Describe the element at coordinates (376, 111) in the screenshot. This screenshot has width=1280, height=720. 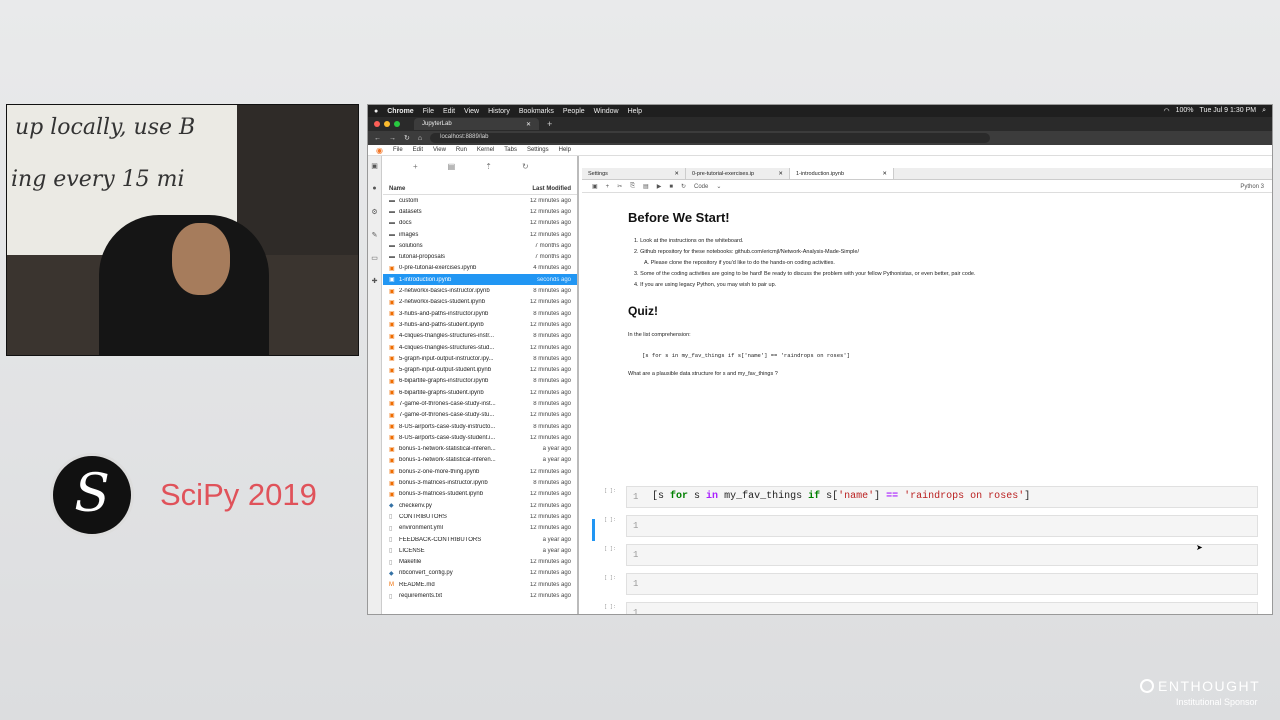
I see `apple-icon: ●` at that location.